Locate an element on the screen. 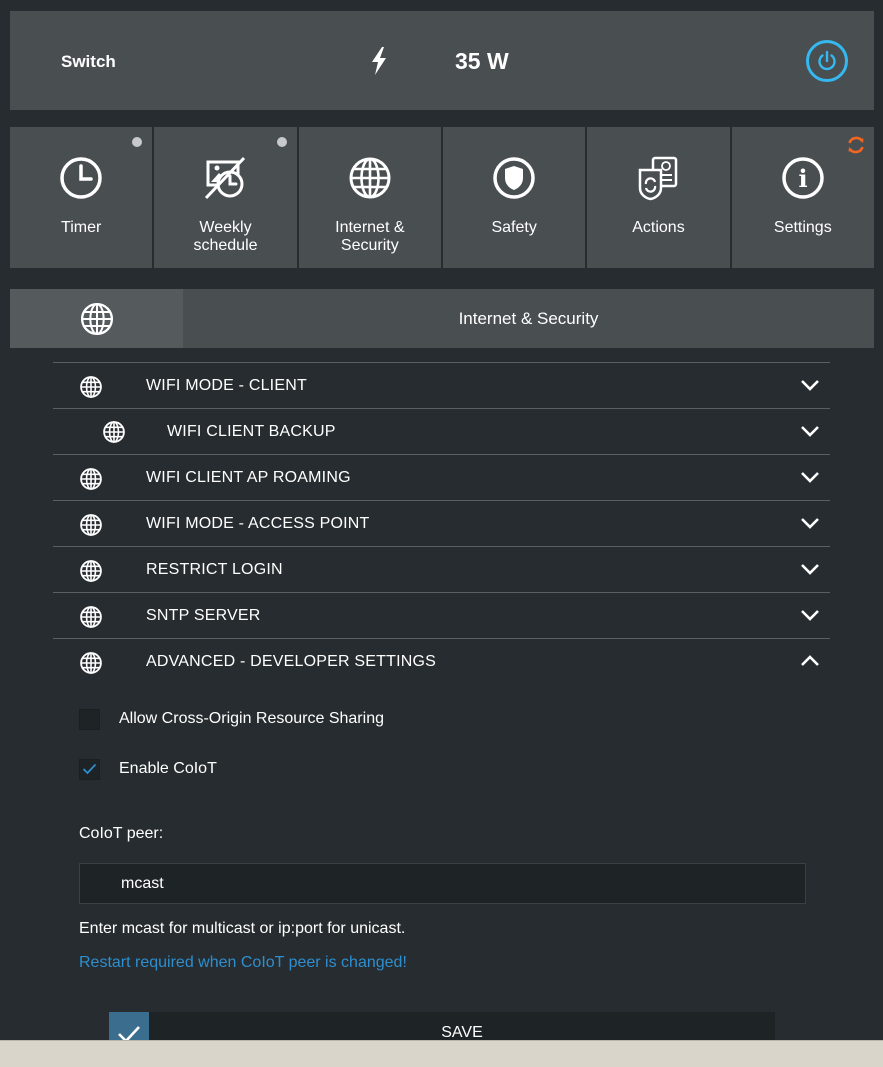 The width and height of the screenshot is (883, 1067). bottom-strip is located at coordinates (441, 1053).